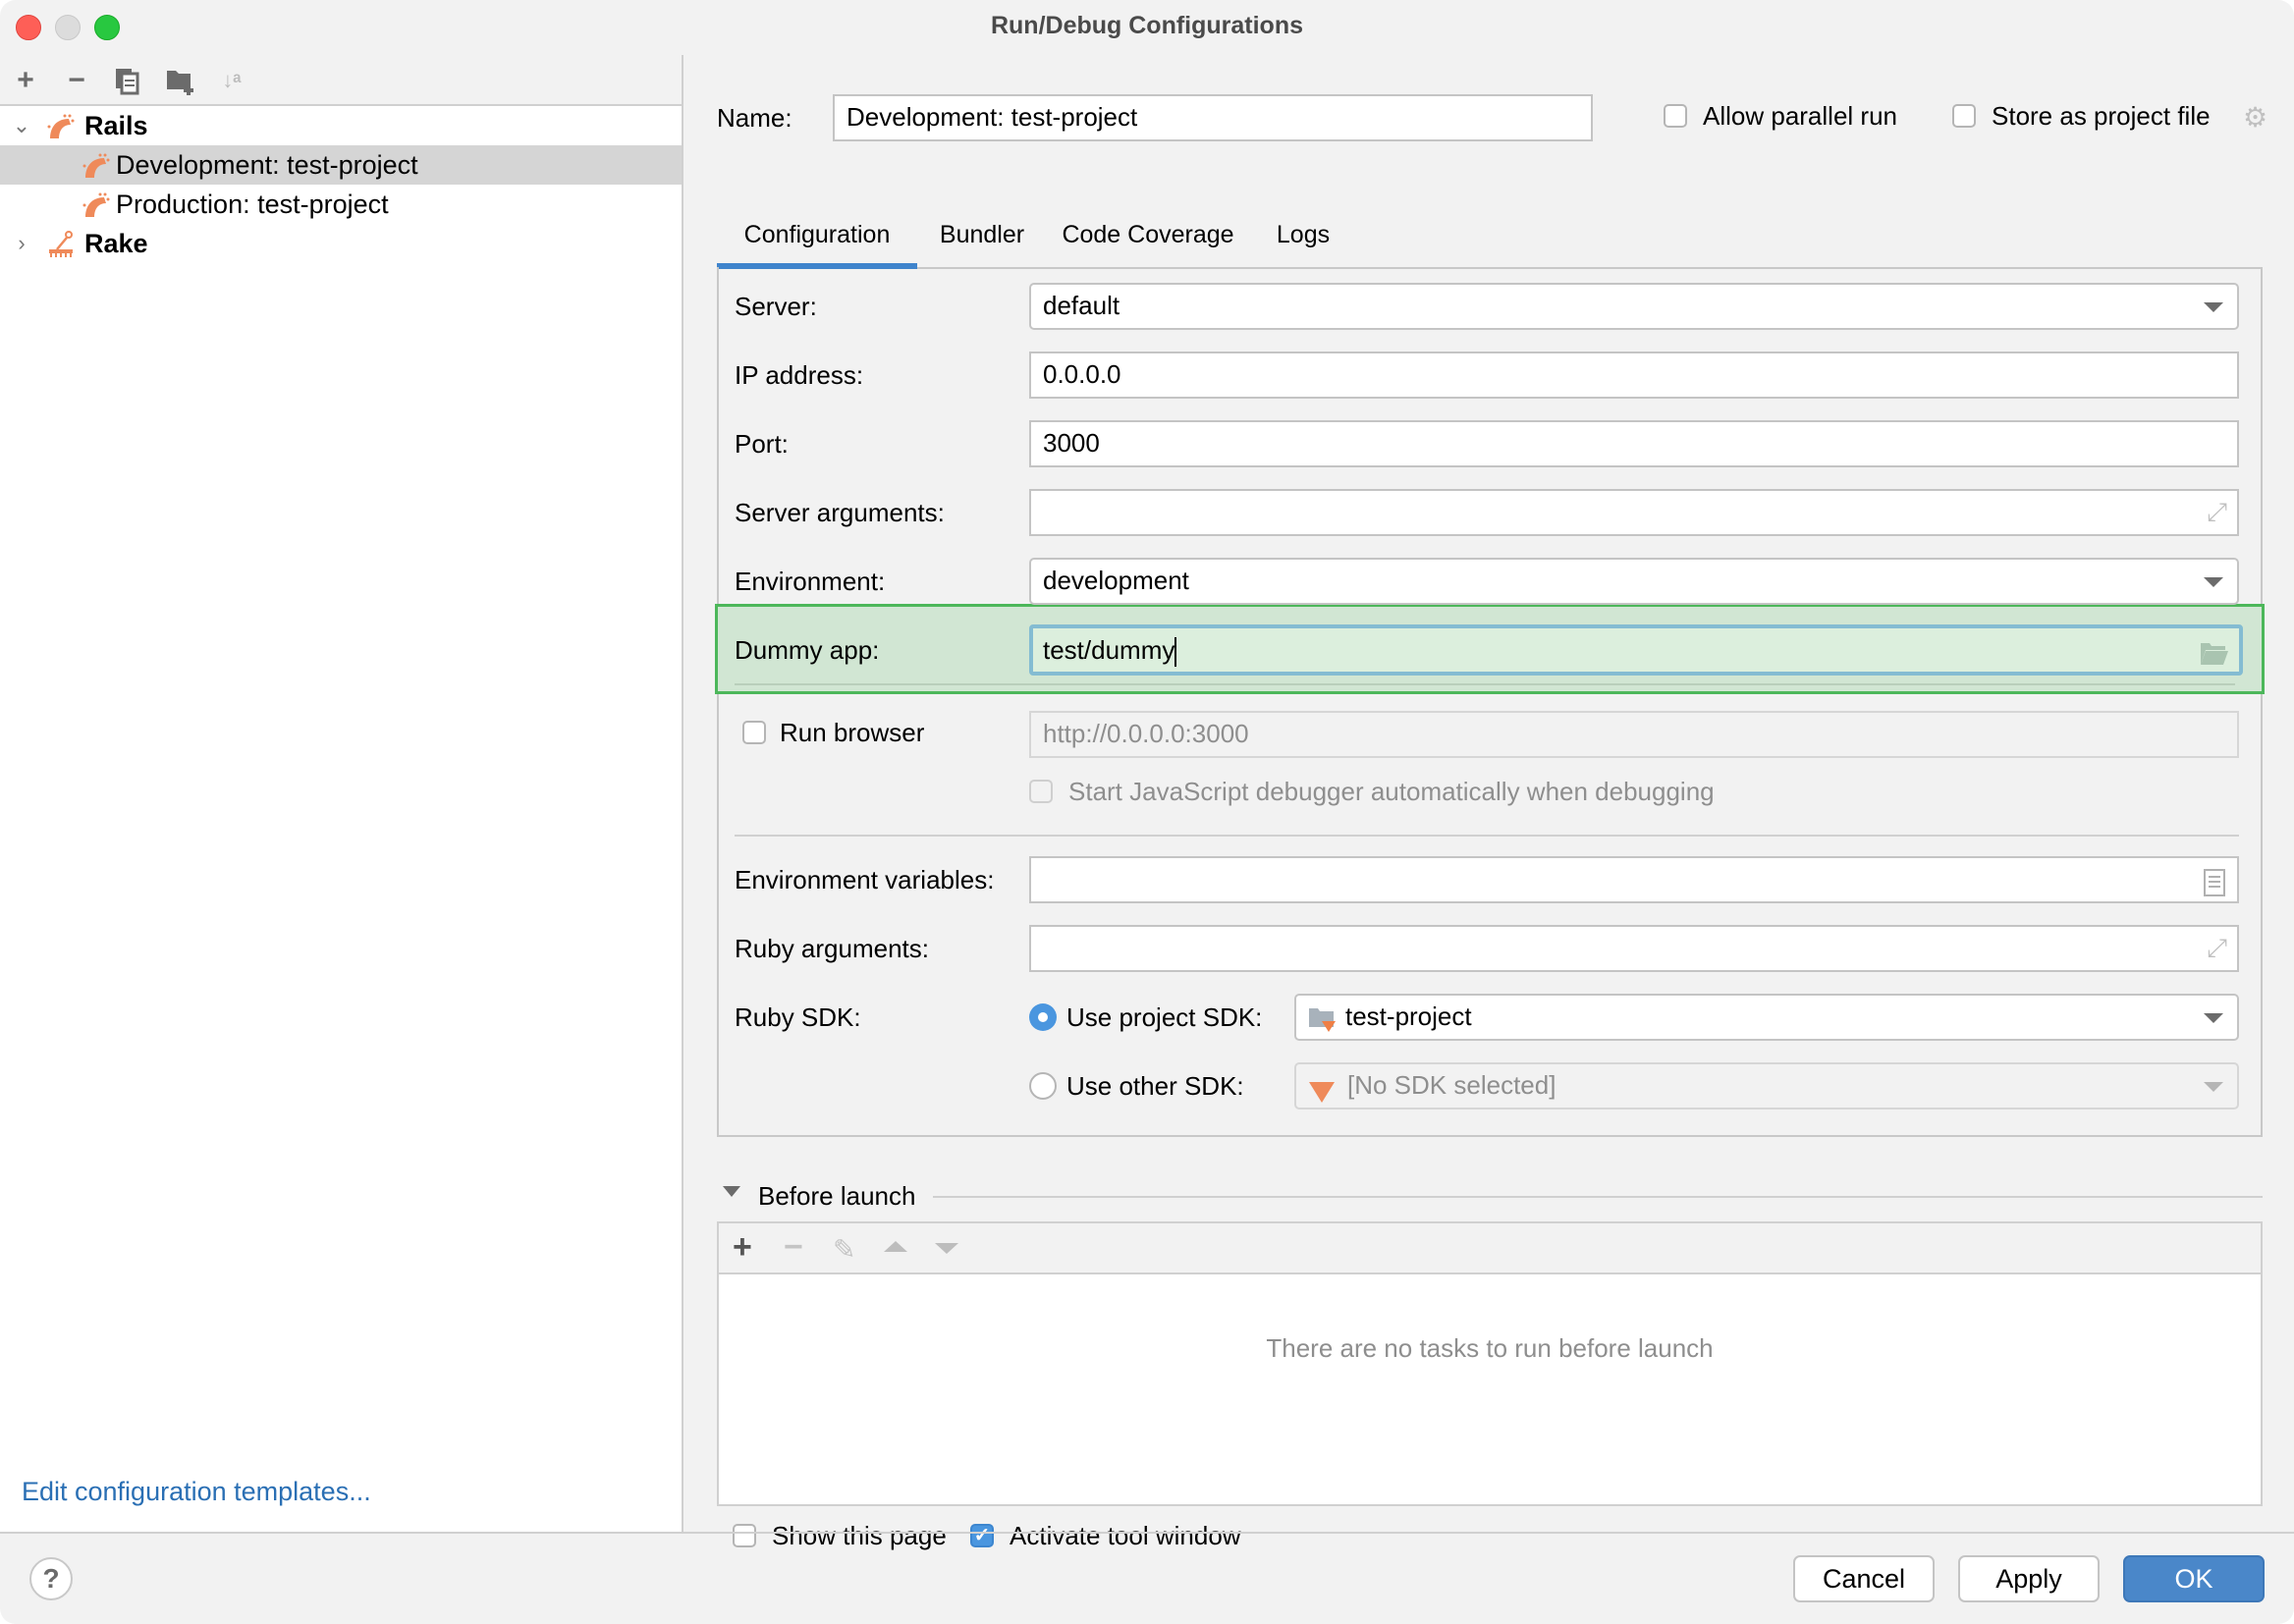 The width and height of the screenshot is (2294, 1624). Describe the element at coordinates (1081, 305) in the screenshot. I see `server-value: default` at that location.